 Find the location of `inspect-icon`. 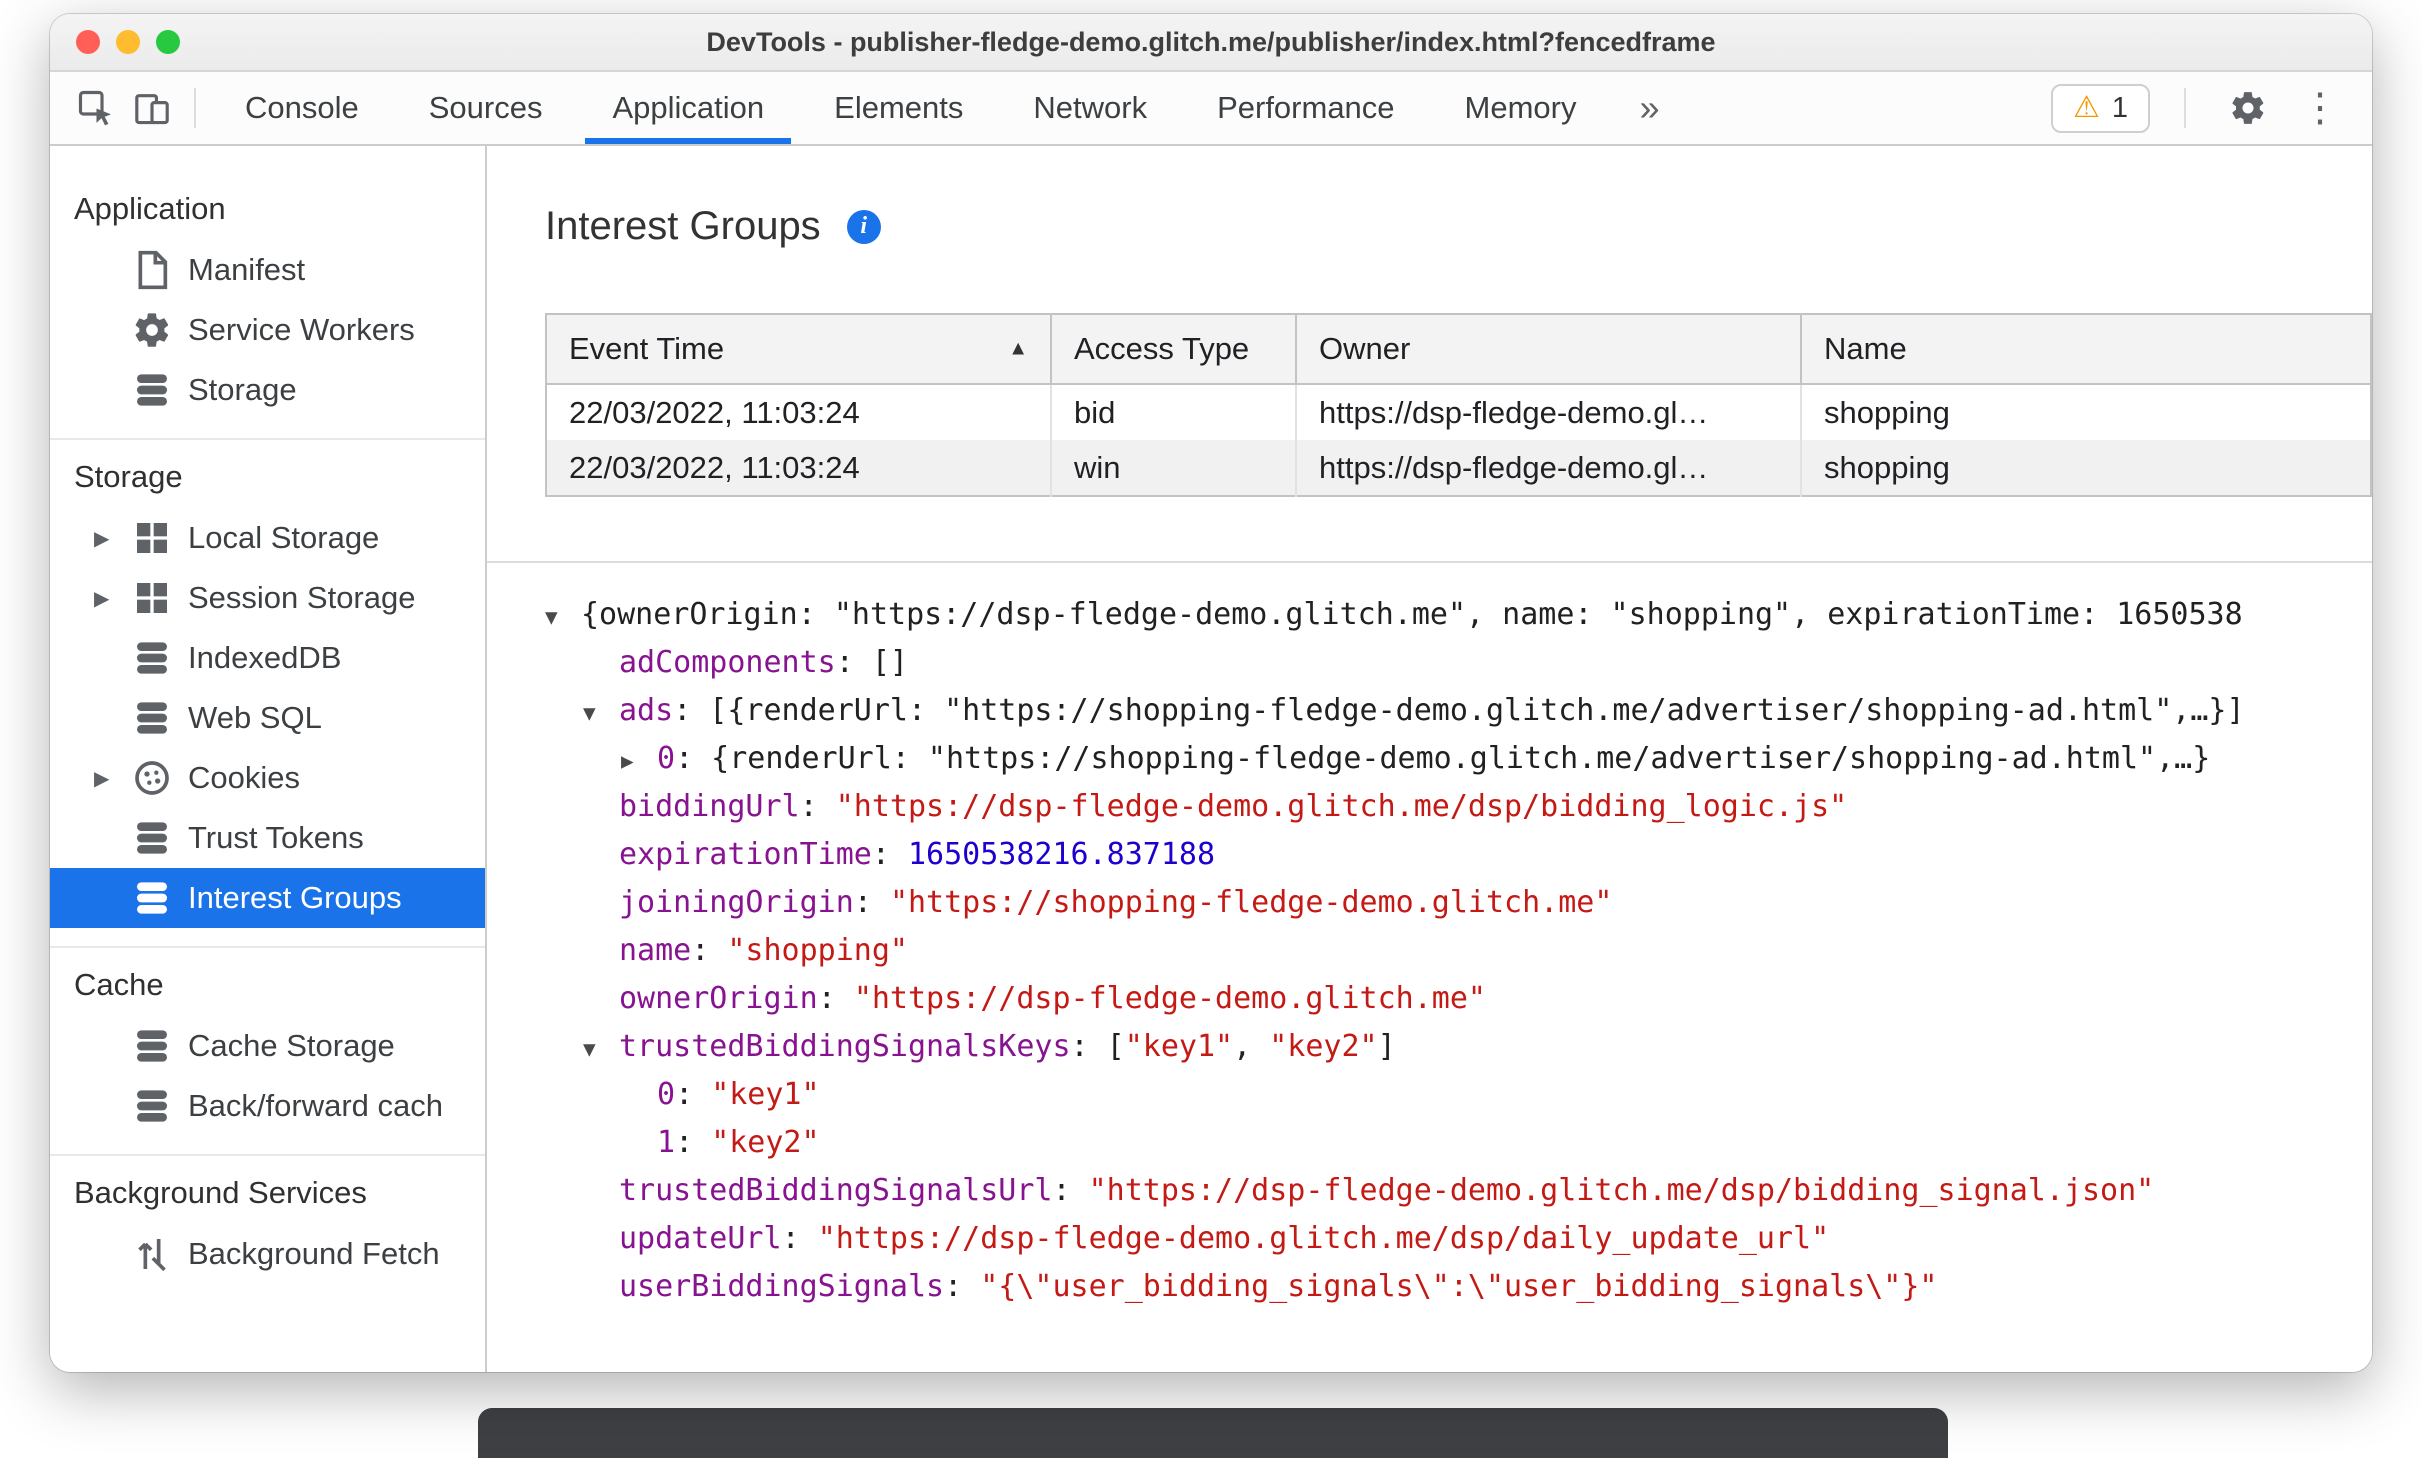

inspect-icon is located at coordinates (96, 108).